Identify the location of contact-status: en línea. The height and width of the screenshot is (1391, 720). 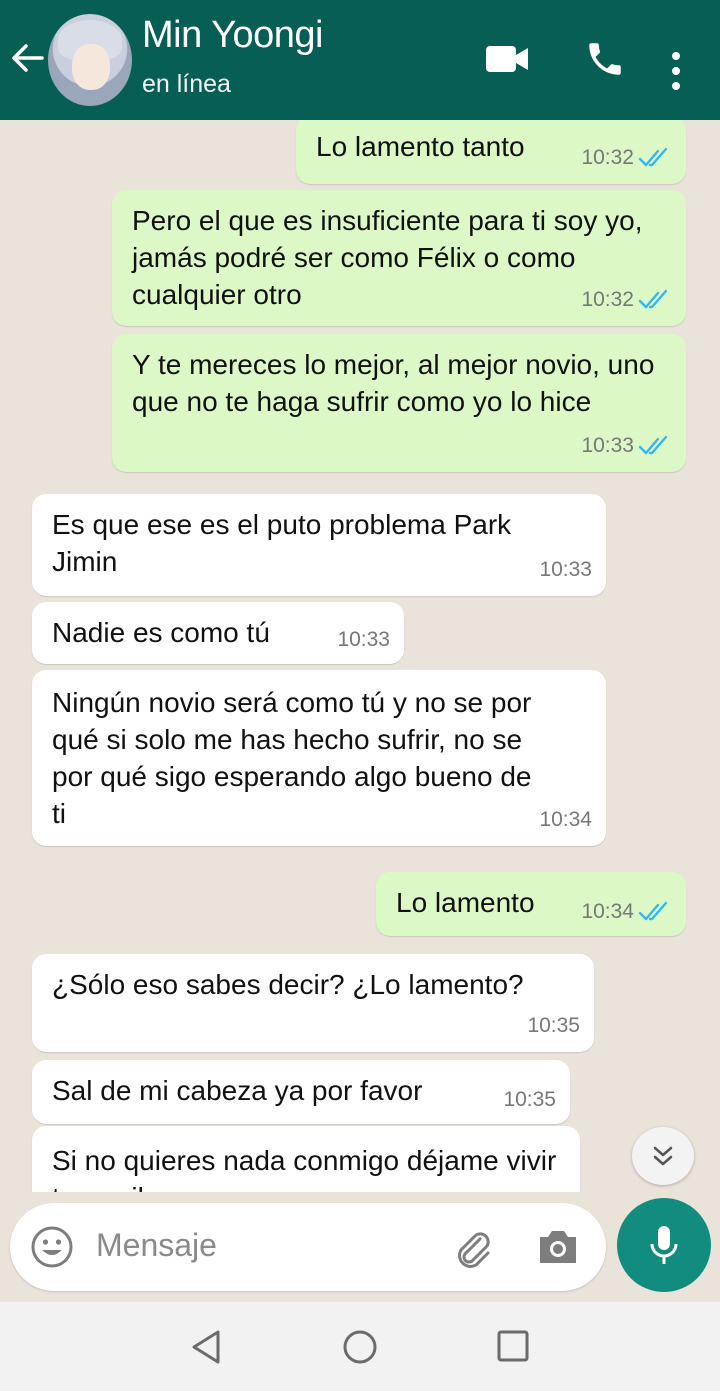
(186, 84).